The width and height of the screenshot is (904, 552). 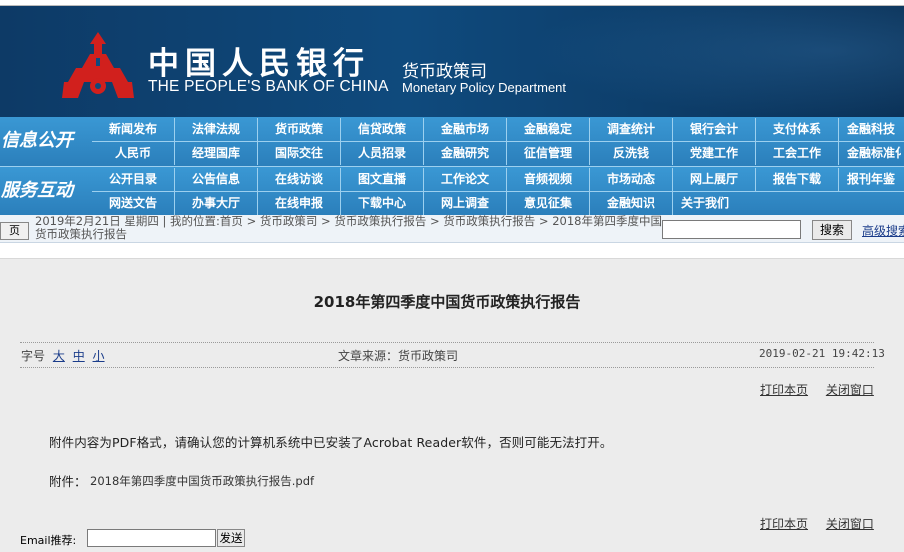 I want to click on nav-item: 新闻发布, so click(x=133, y=129).